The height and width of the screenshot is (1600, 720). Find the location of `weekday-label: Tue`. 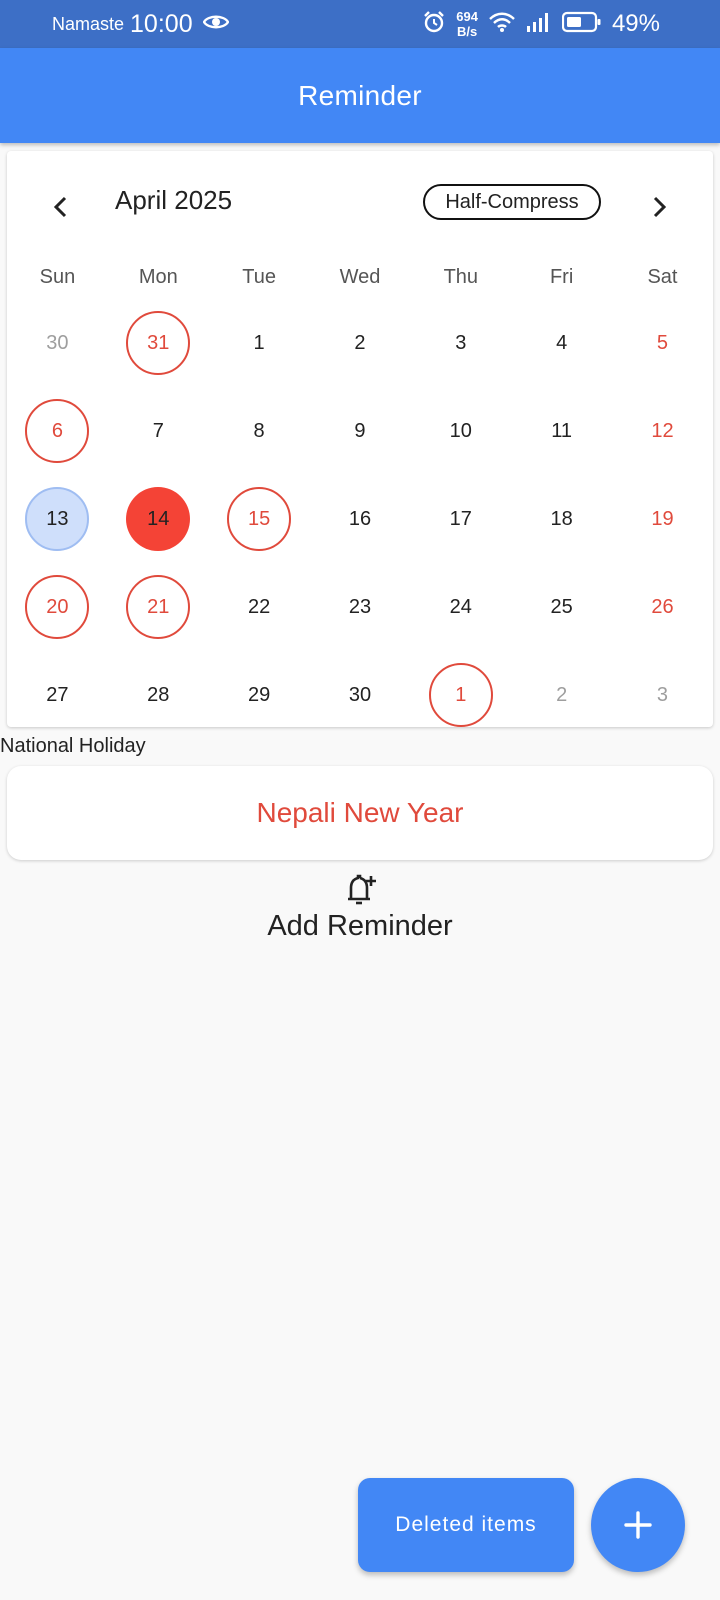

weekday-label: Tue is located at coordinates (259, 277).